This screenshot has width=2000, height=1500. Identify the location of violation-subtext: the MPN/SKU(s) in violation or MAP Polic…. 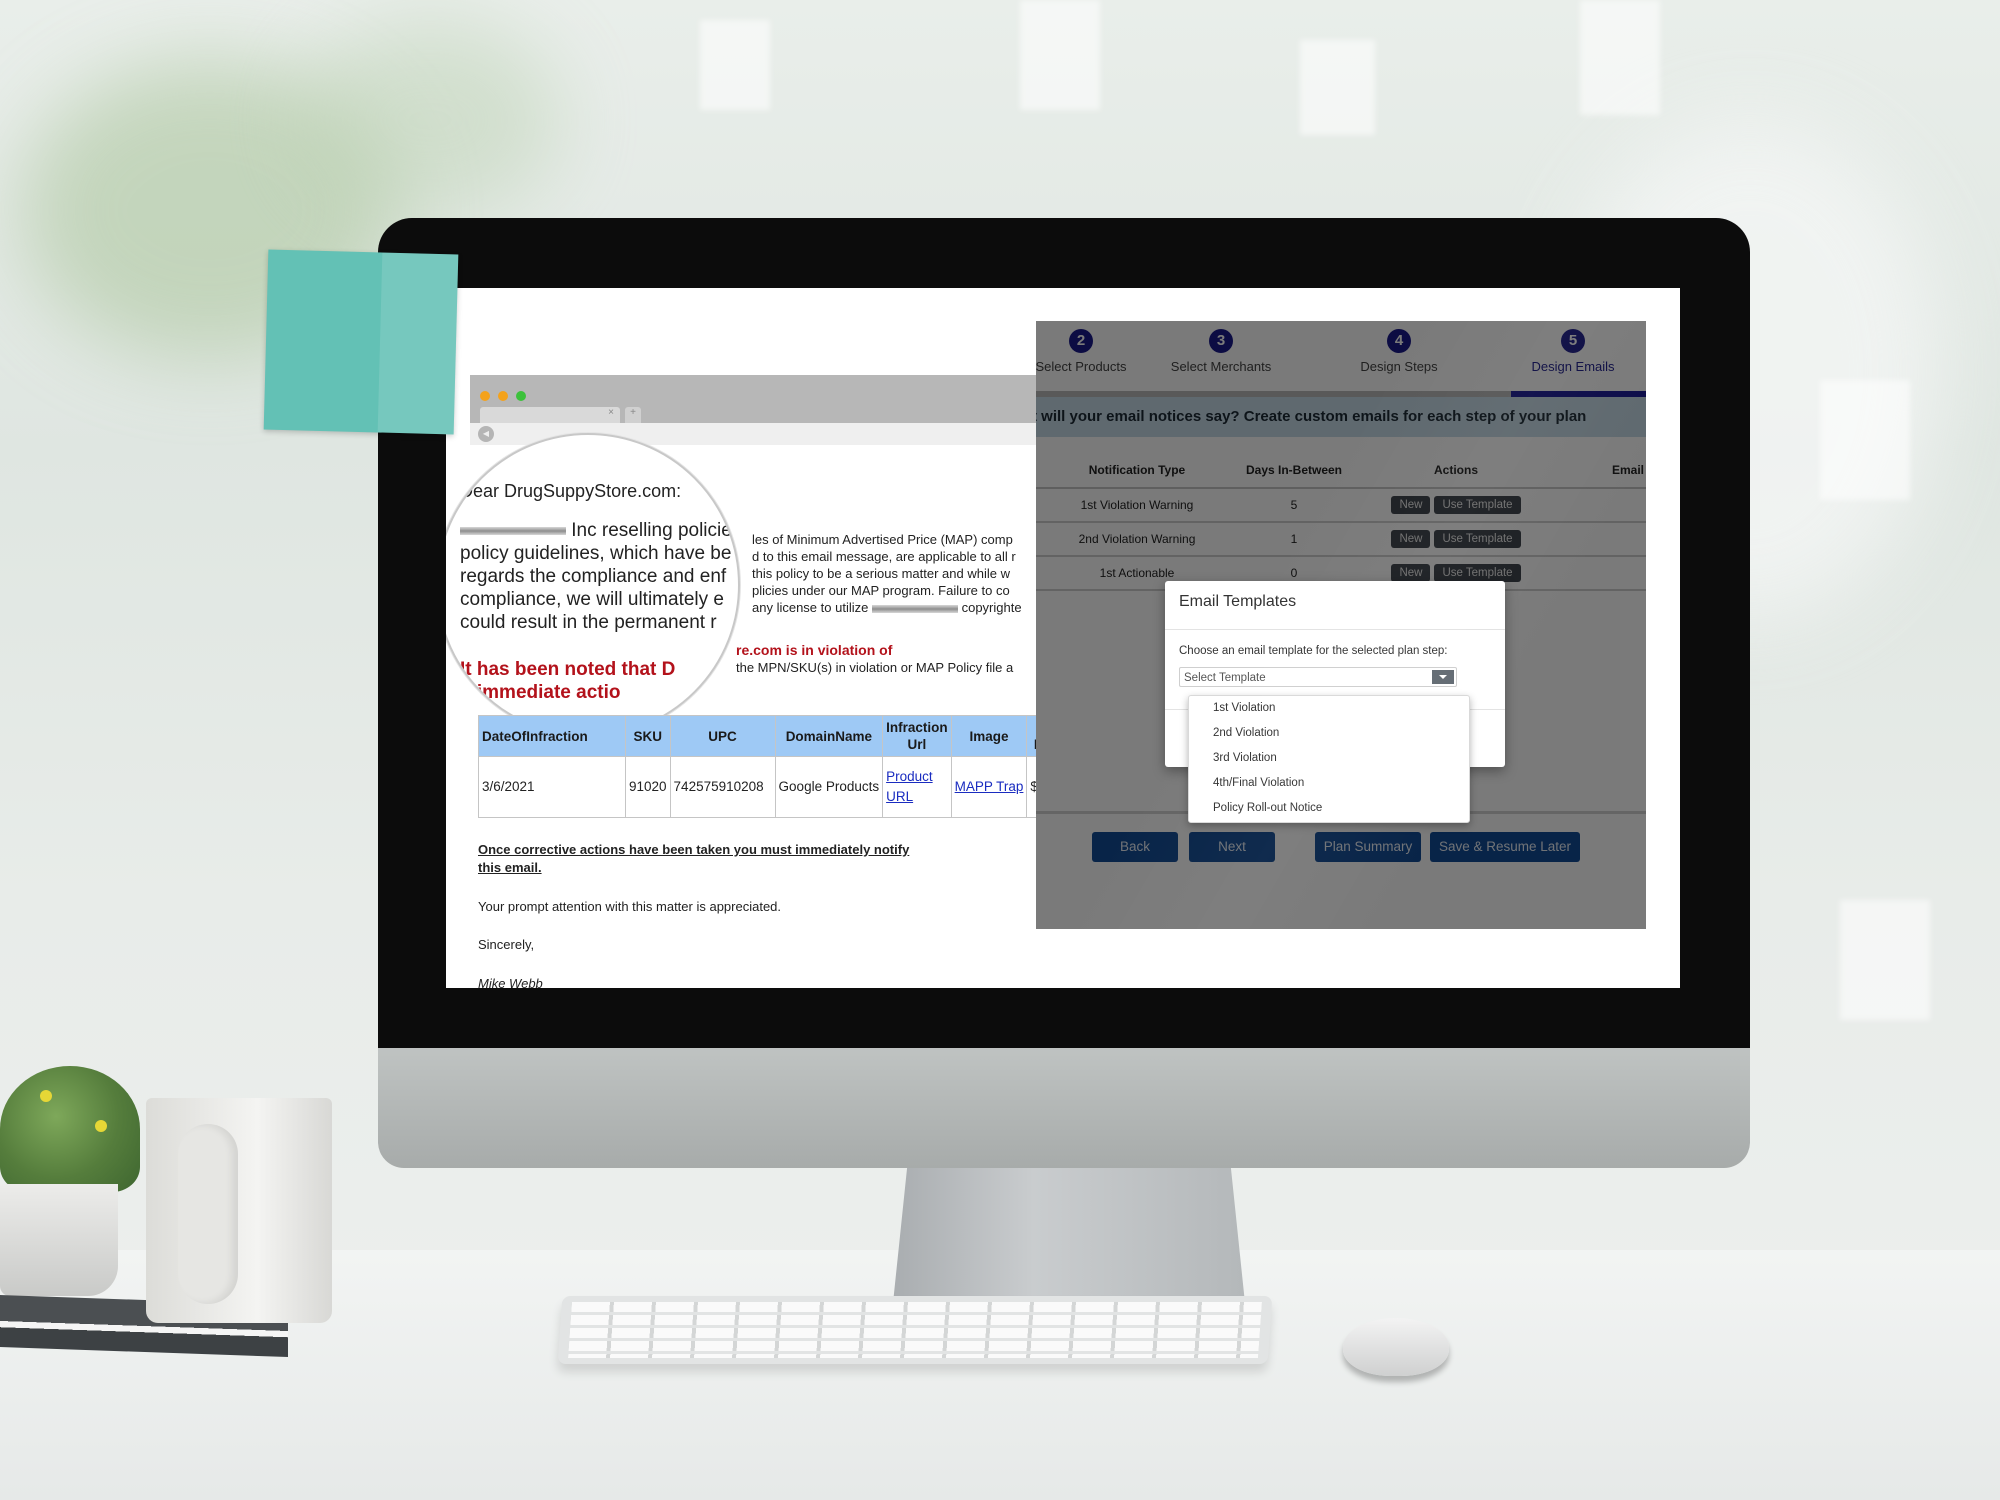
(875, 667).